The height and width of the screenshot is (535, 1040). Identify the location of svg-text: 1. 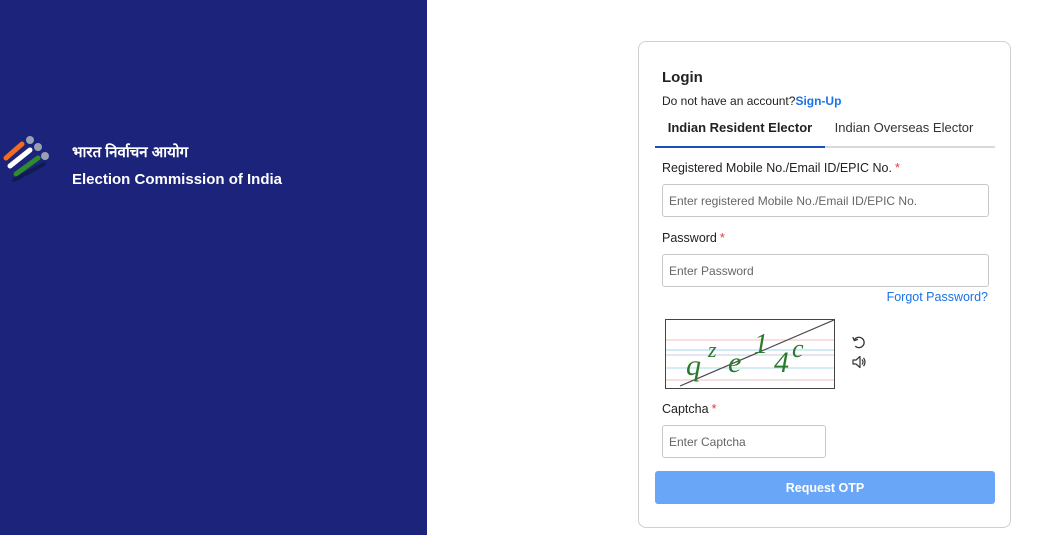
(761, 344).